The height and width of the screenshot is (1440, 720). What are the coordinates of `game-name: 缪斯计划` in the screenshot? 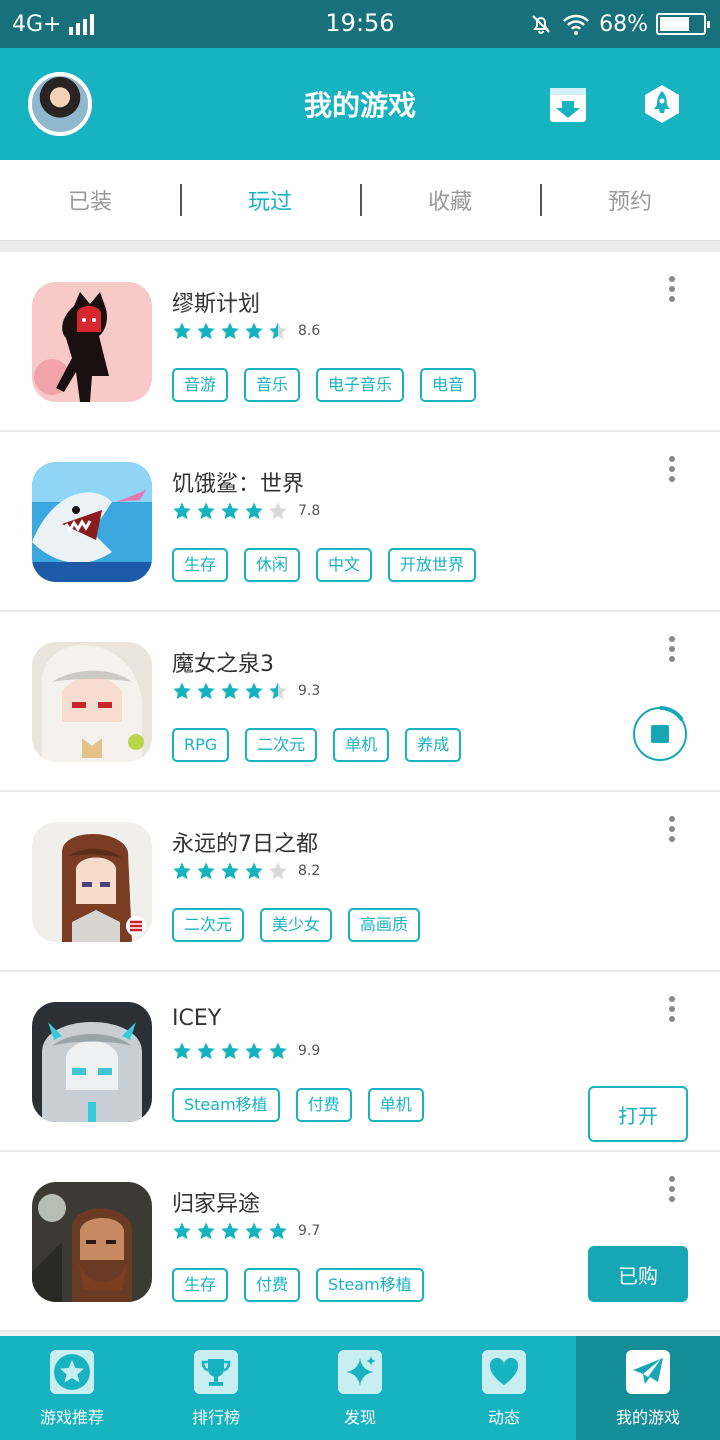 It's located at (216, 302).